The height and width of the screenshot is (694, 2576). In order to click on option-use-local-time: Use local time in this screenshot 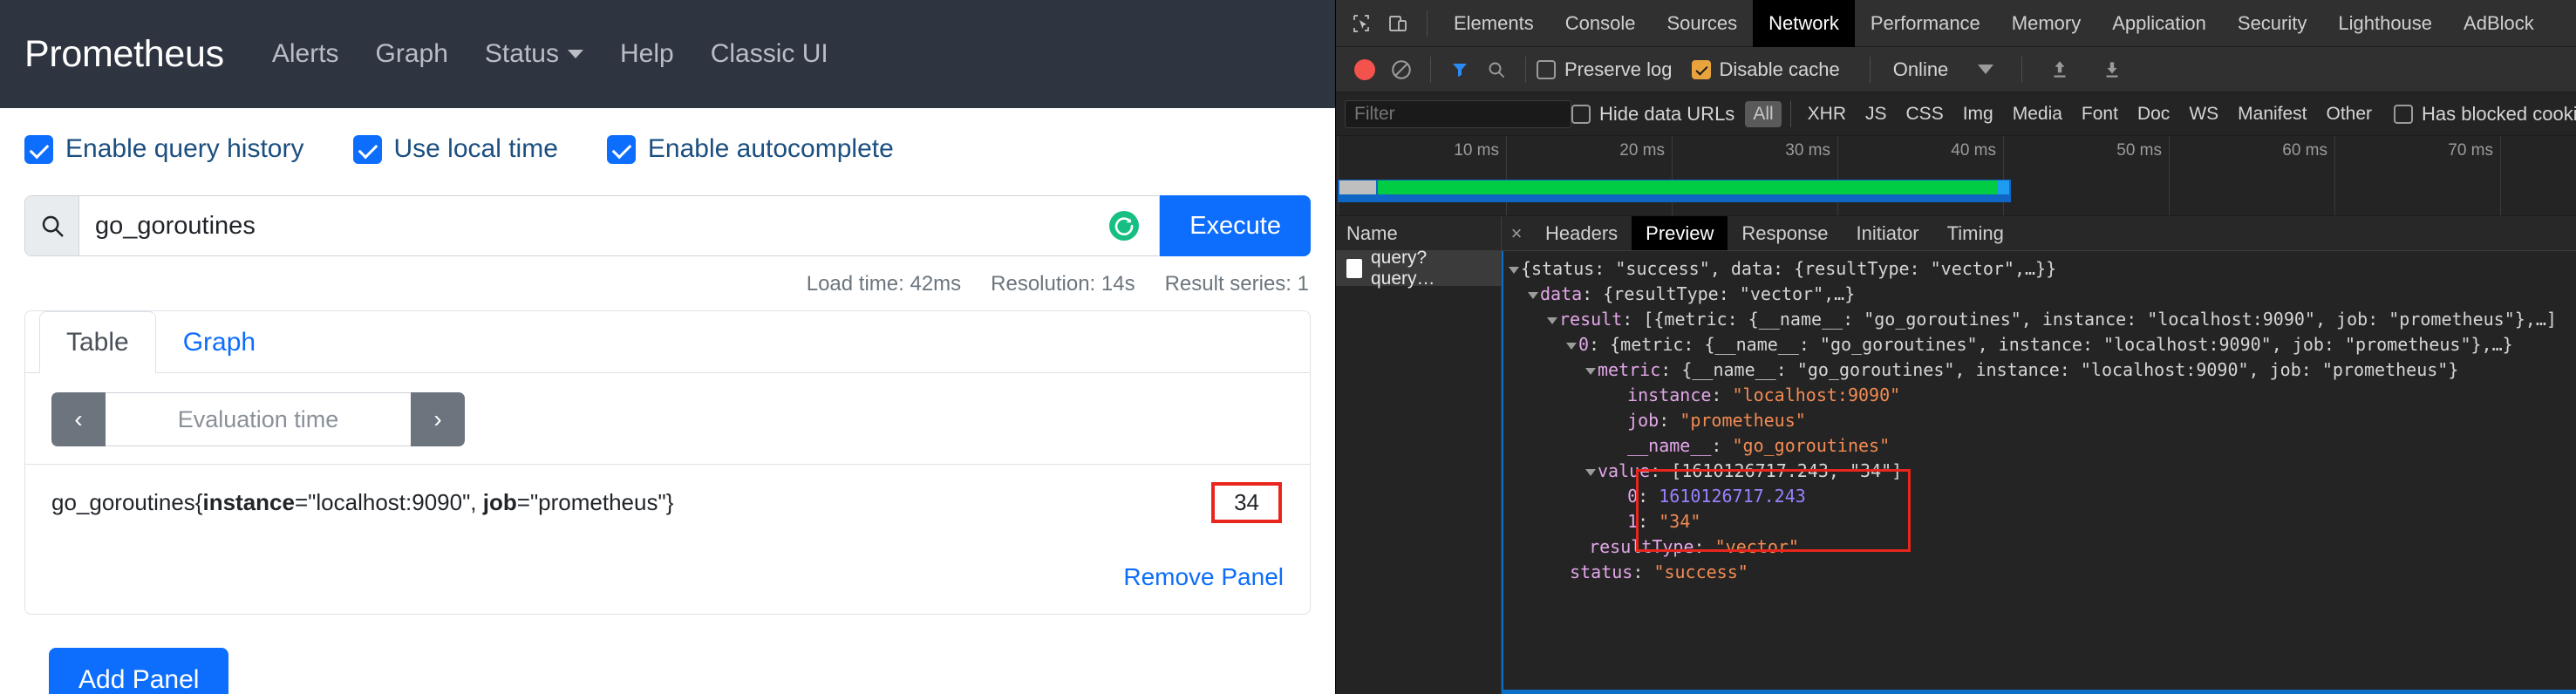, I will do `click(455, 149)`.